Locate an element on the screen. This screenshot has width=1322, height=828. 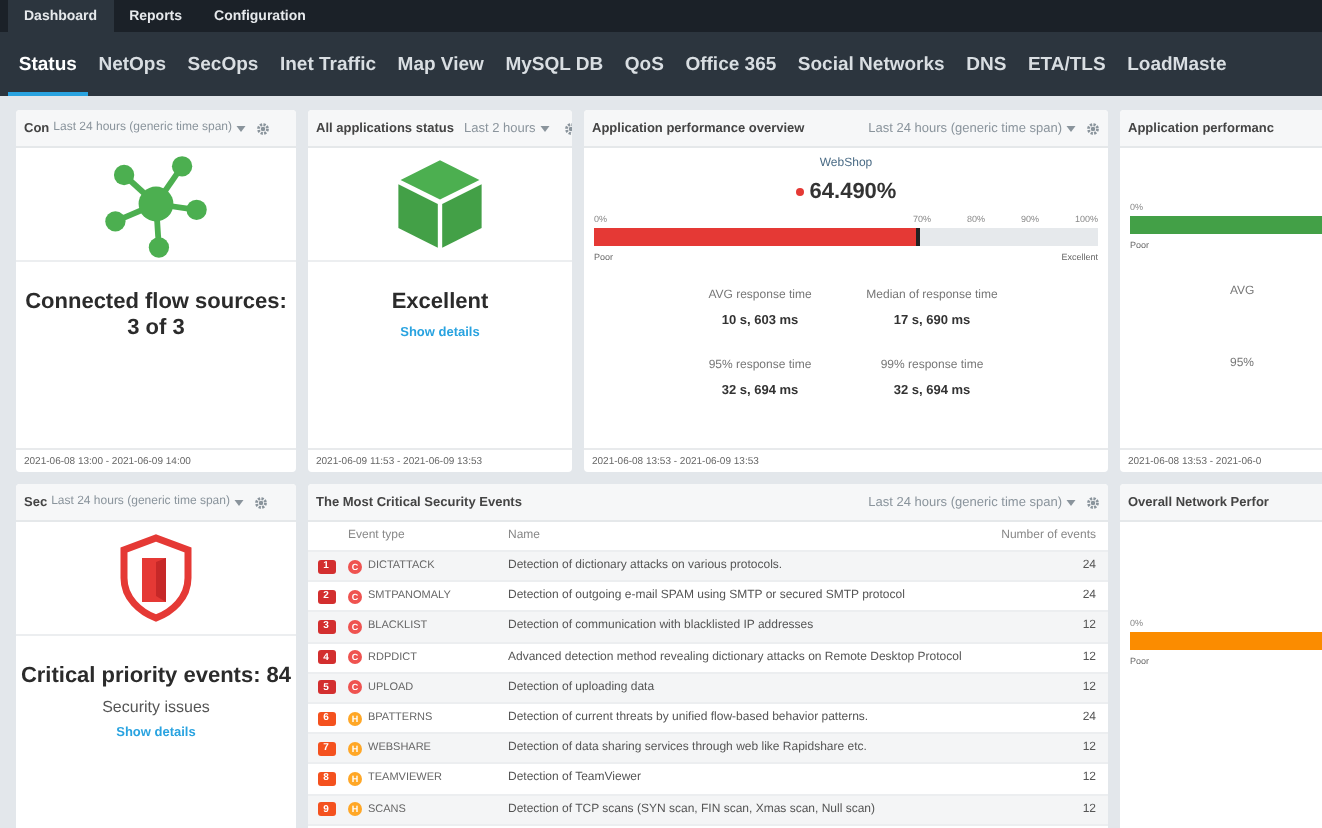
view-tab: Map View is located at coordinates (440, 64).